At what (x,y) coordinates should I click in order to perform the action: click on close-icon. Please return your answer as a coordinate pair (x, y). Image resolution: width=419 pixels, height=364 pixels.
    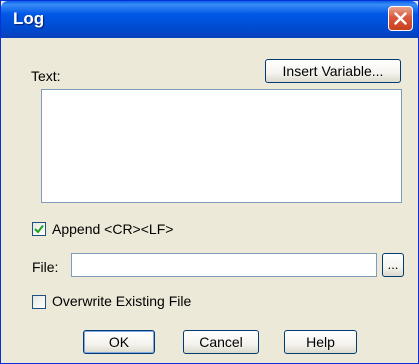
    Looking at the image, I should click on (400, 18).